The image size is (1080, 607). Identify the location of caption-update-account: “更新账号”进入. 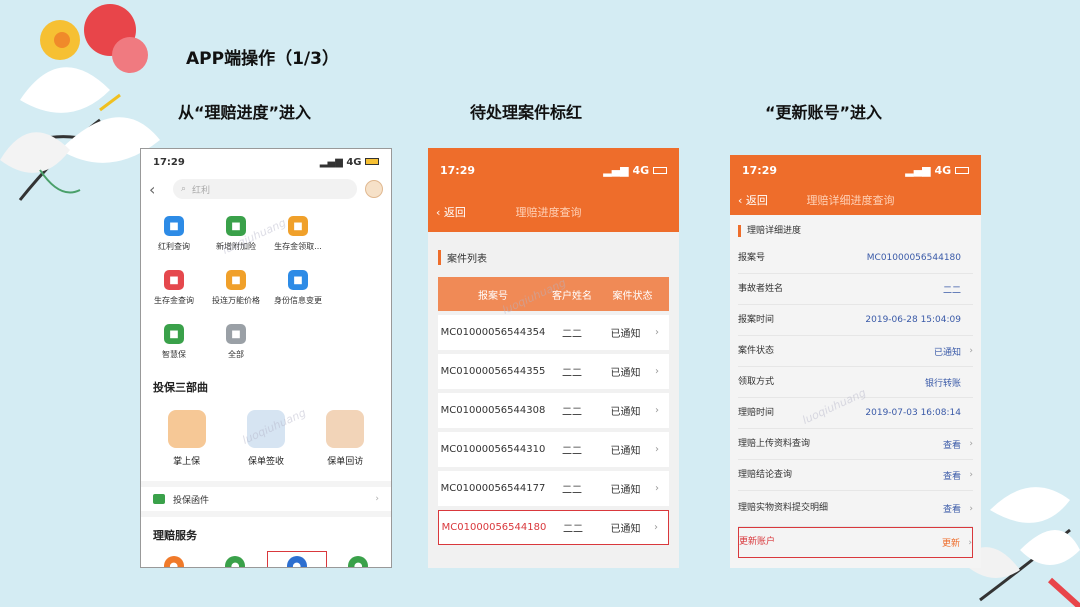
(824, 112).